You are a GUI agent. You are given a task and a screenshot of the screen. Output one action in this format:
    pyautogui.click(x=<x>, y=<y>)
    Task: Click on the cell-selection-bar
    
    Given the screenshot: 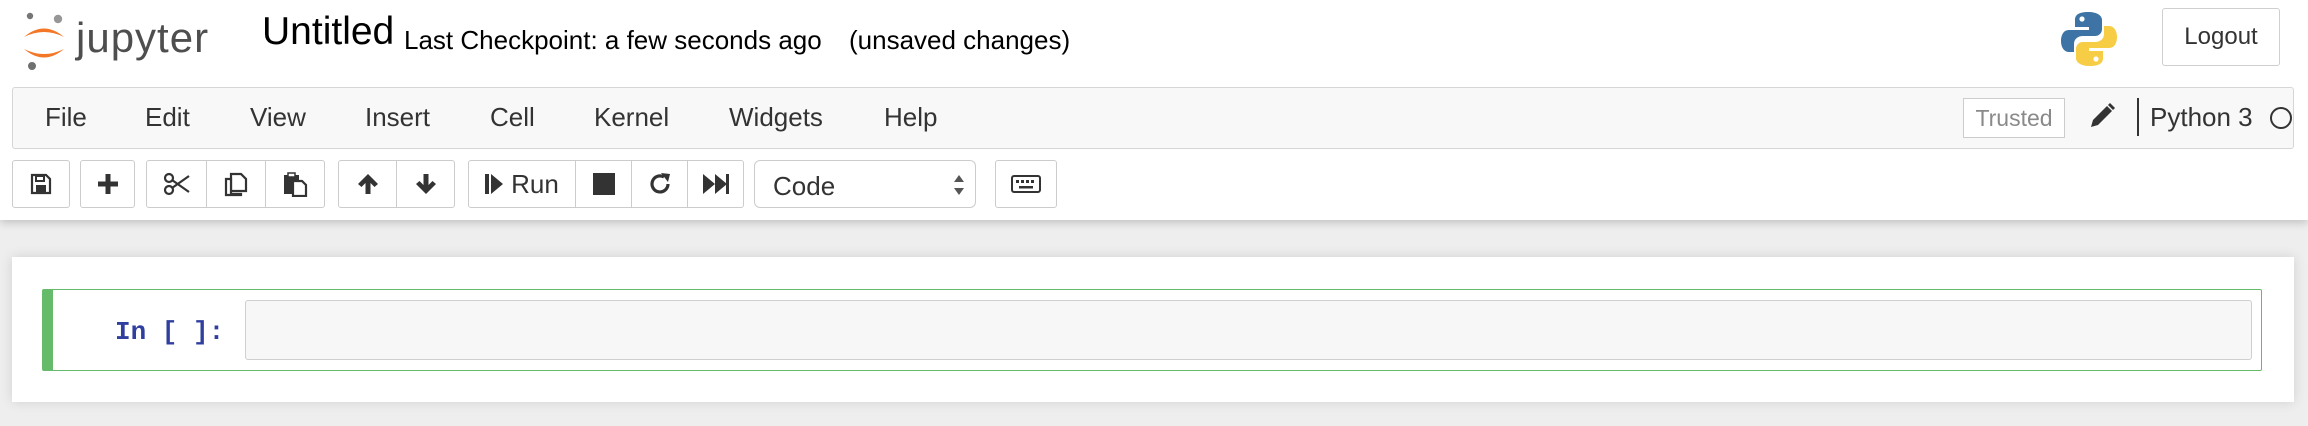 What is the action you would take?
    pyautogui.click(x=48, y=330)
    